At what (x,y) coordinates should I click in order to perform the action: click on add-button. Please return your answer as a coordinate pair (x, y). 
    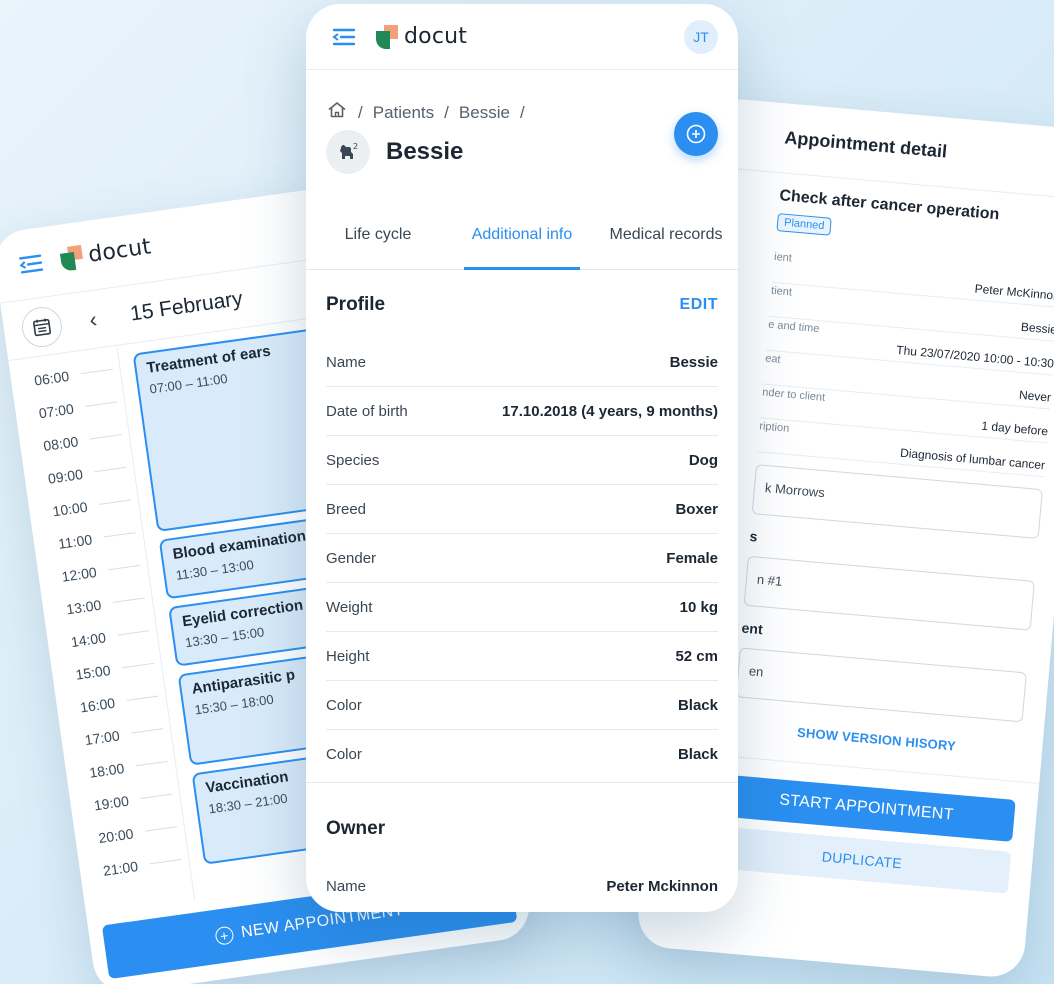
    Looking at the image, I should click on (696, 134).